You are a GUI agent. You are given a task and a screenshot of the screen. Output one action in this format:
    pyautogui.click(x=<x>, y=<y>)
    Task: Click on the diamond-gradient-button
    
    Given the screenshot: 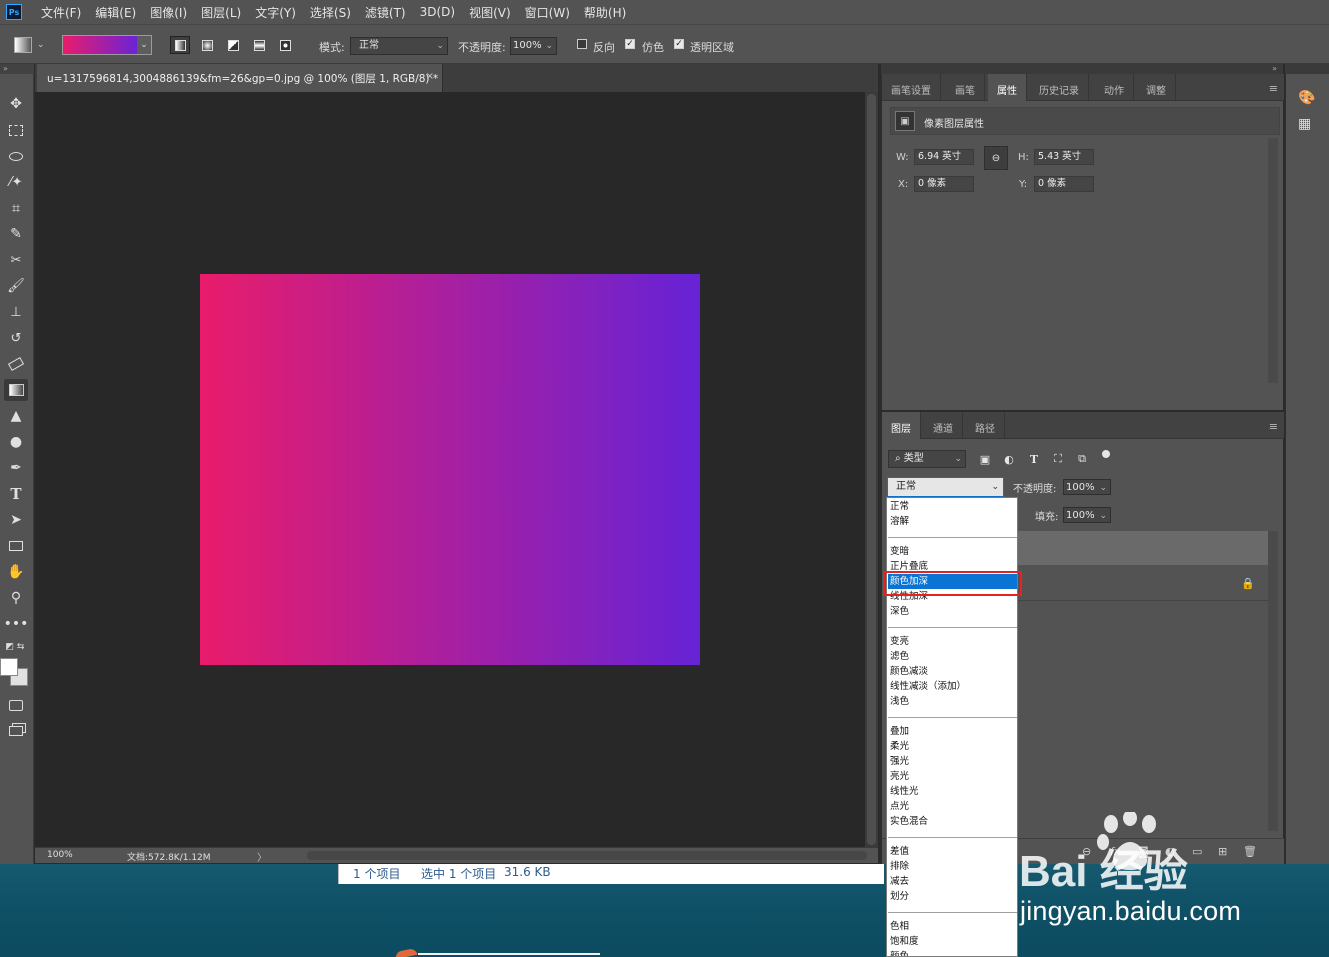 What is the action you would take?
    pyautogui.click(x=285, y=45)
    